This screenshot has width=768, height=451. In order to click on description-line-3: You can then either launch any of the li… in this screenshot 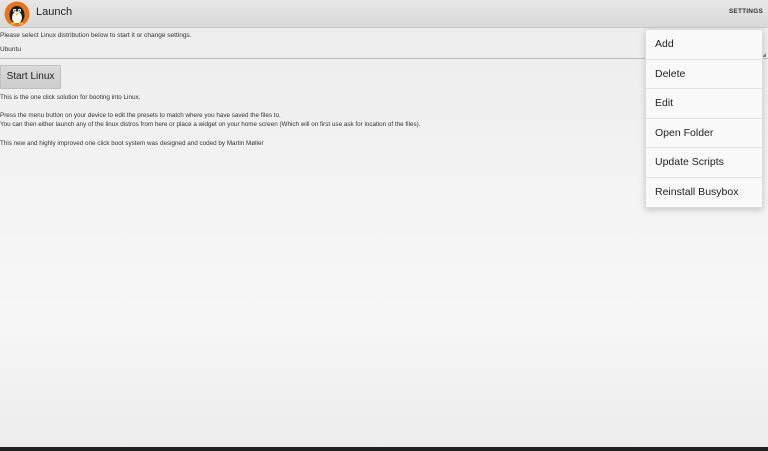, I will do `click(210, 124)`.